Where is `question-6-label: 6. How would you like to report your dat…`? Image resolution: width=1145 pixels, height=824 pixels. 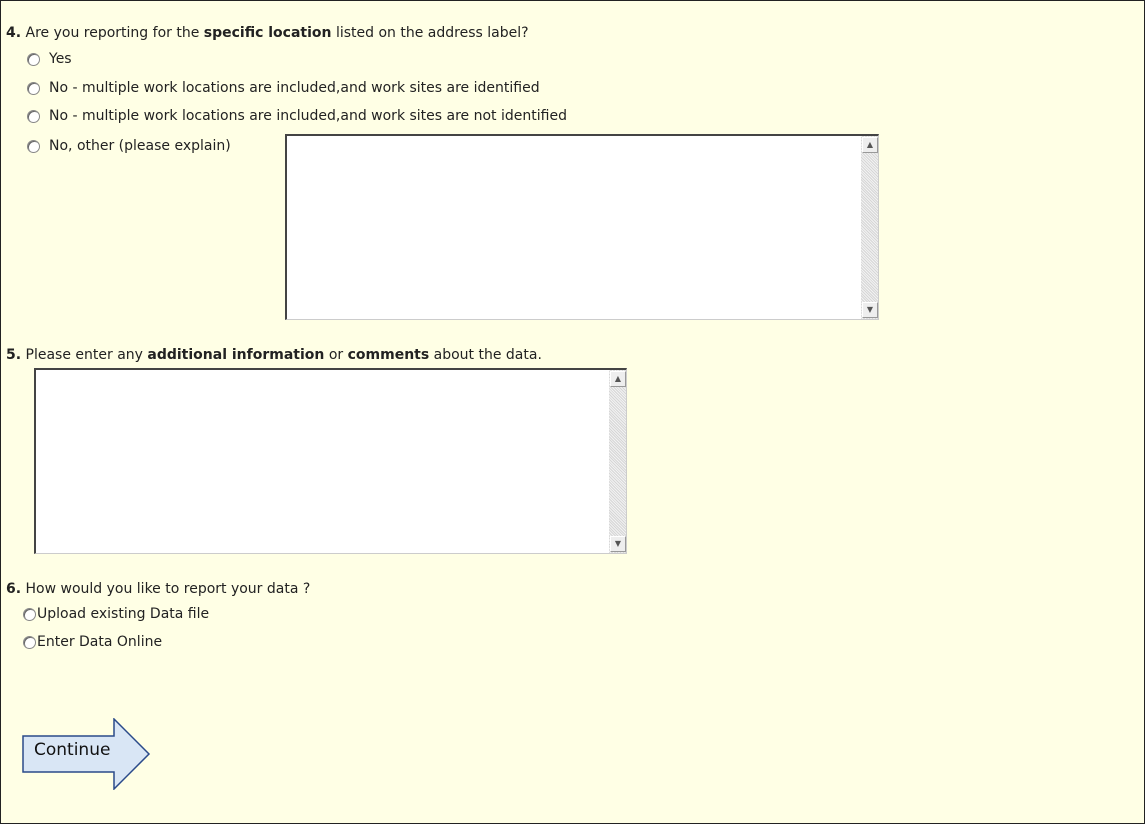 question-6-label: 6. How would you like to report your dat… is located at coordinates (158, 589).